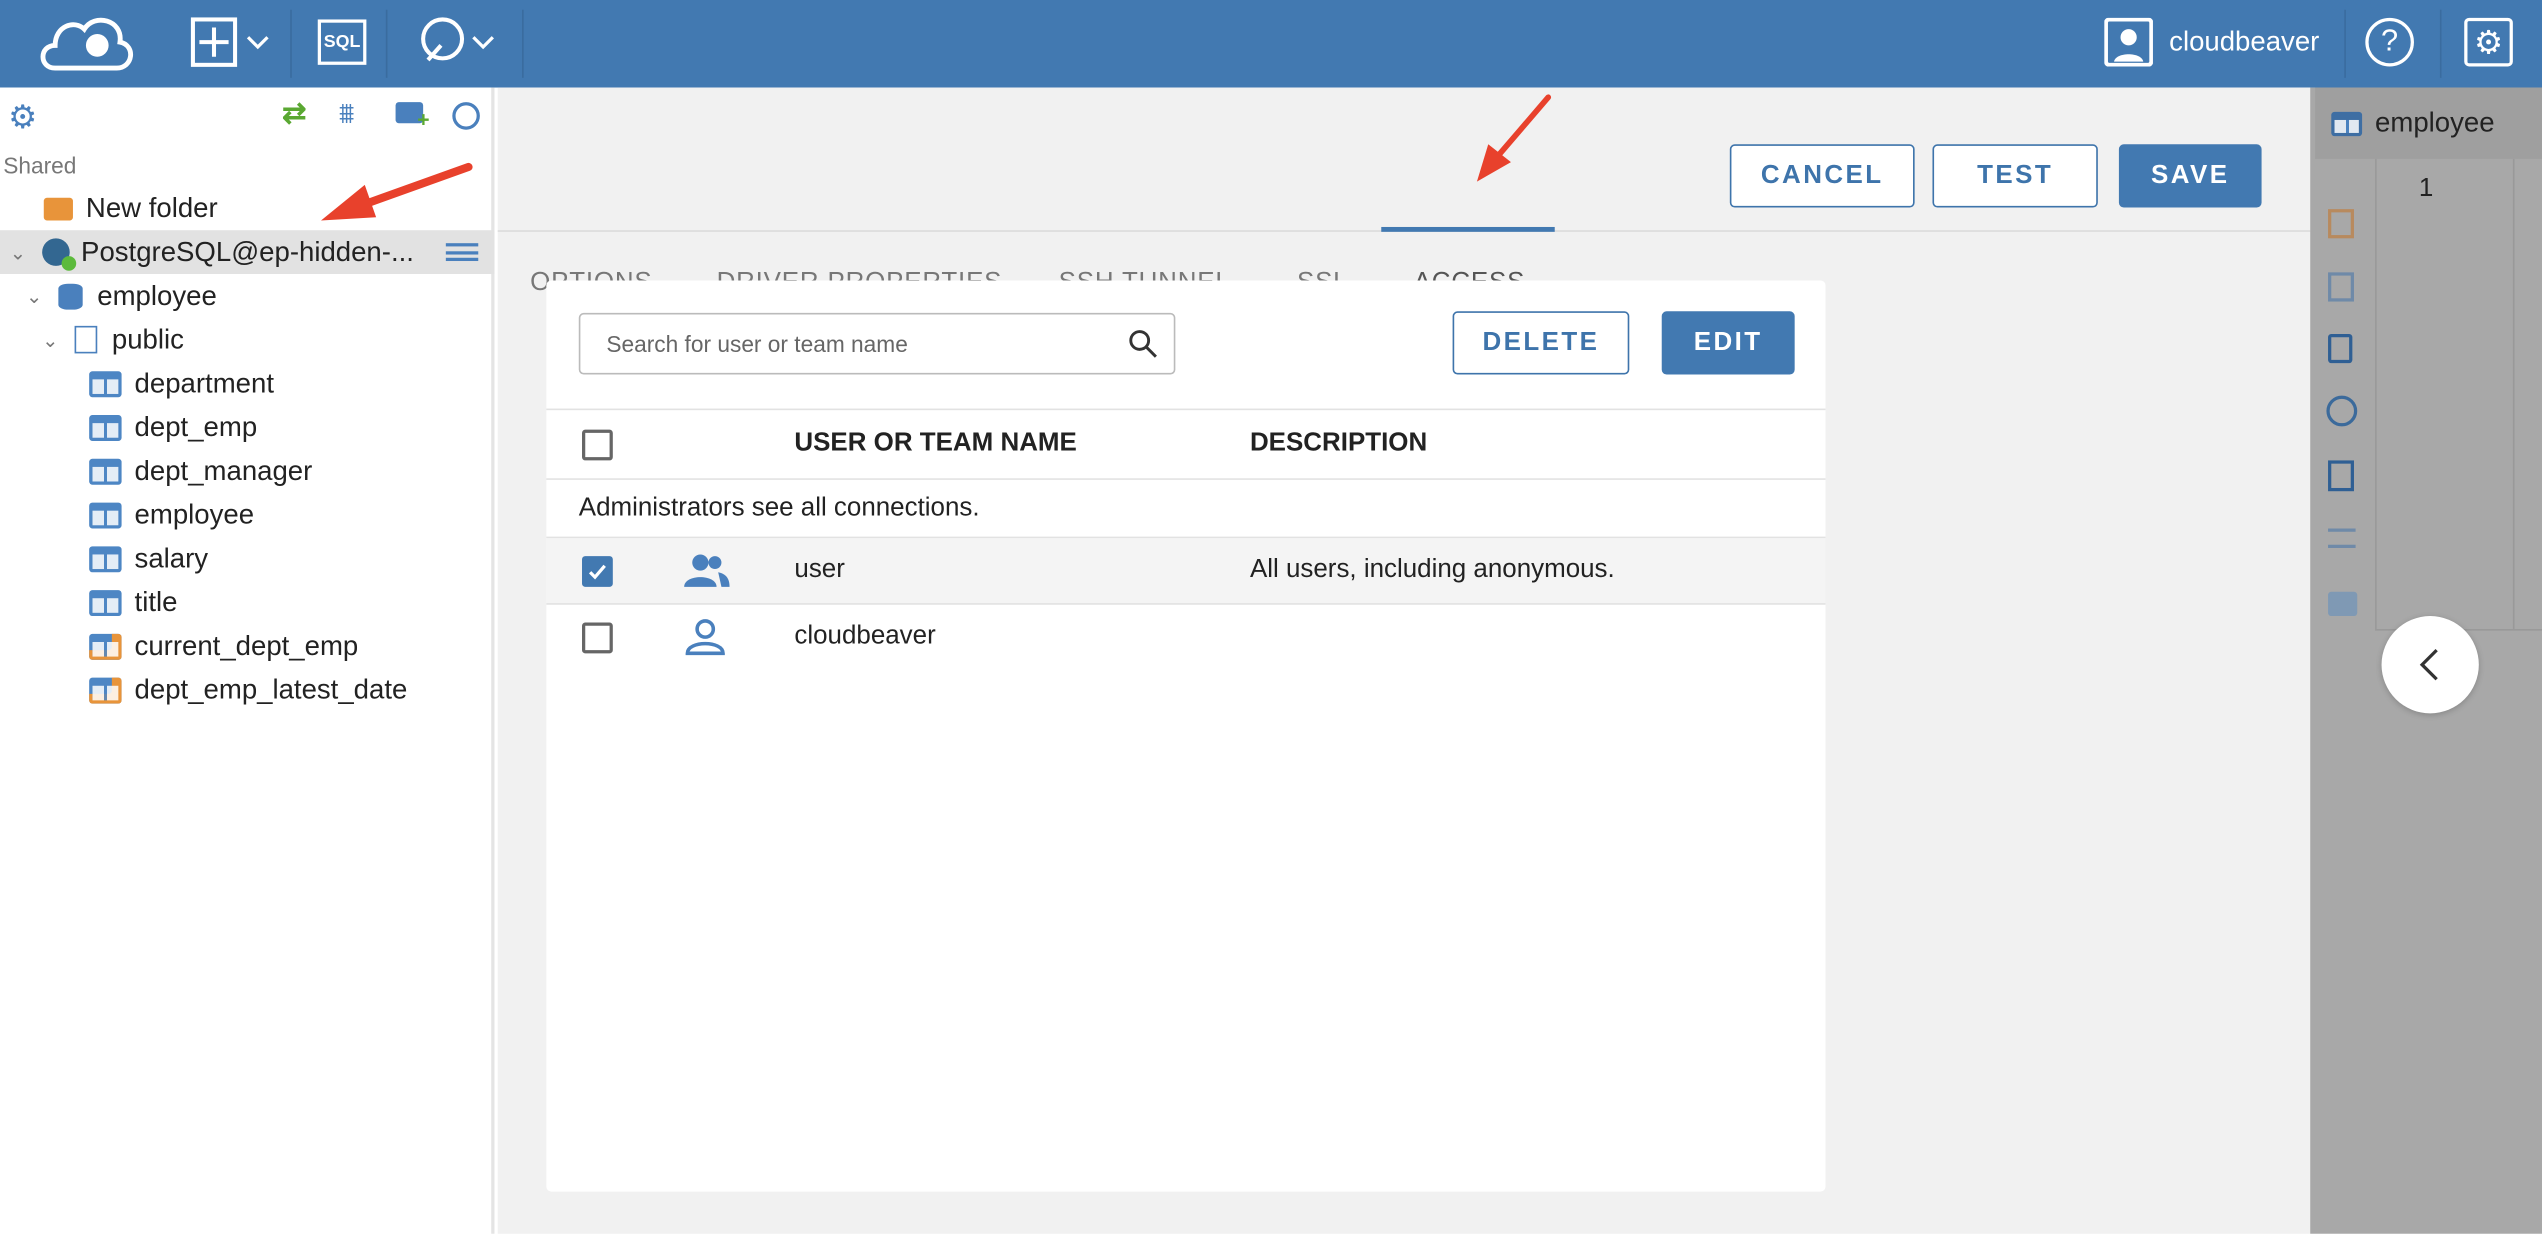 The width and height of the screenshot is (2542, 1234). Describe the element at coordinates (936, 157) in the screenshot. I see `annotation-arrows` at that location.